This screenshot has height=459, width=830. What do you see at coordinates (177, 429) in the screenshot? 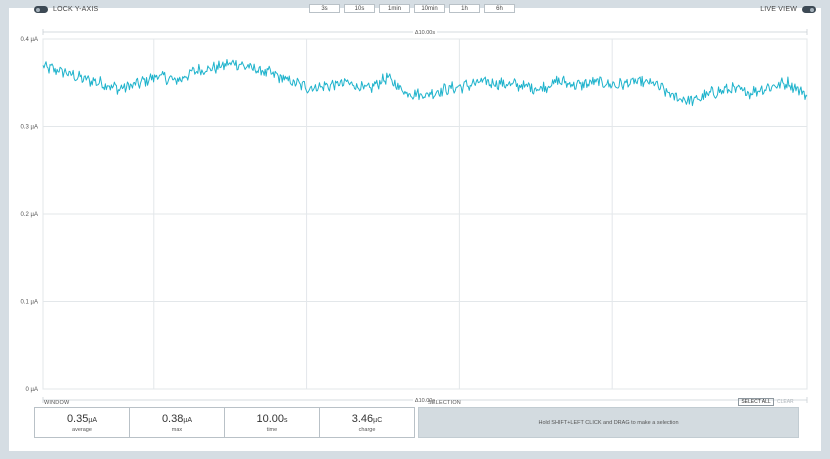
I see `stat-max-caption: max` at bounding box center [177, 429].